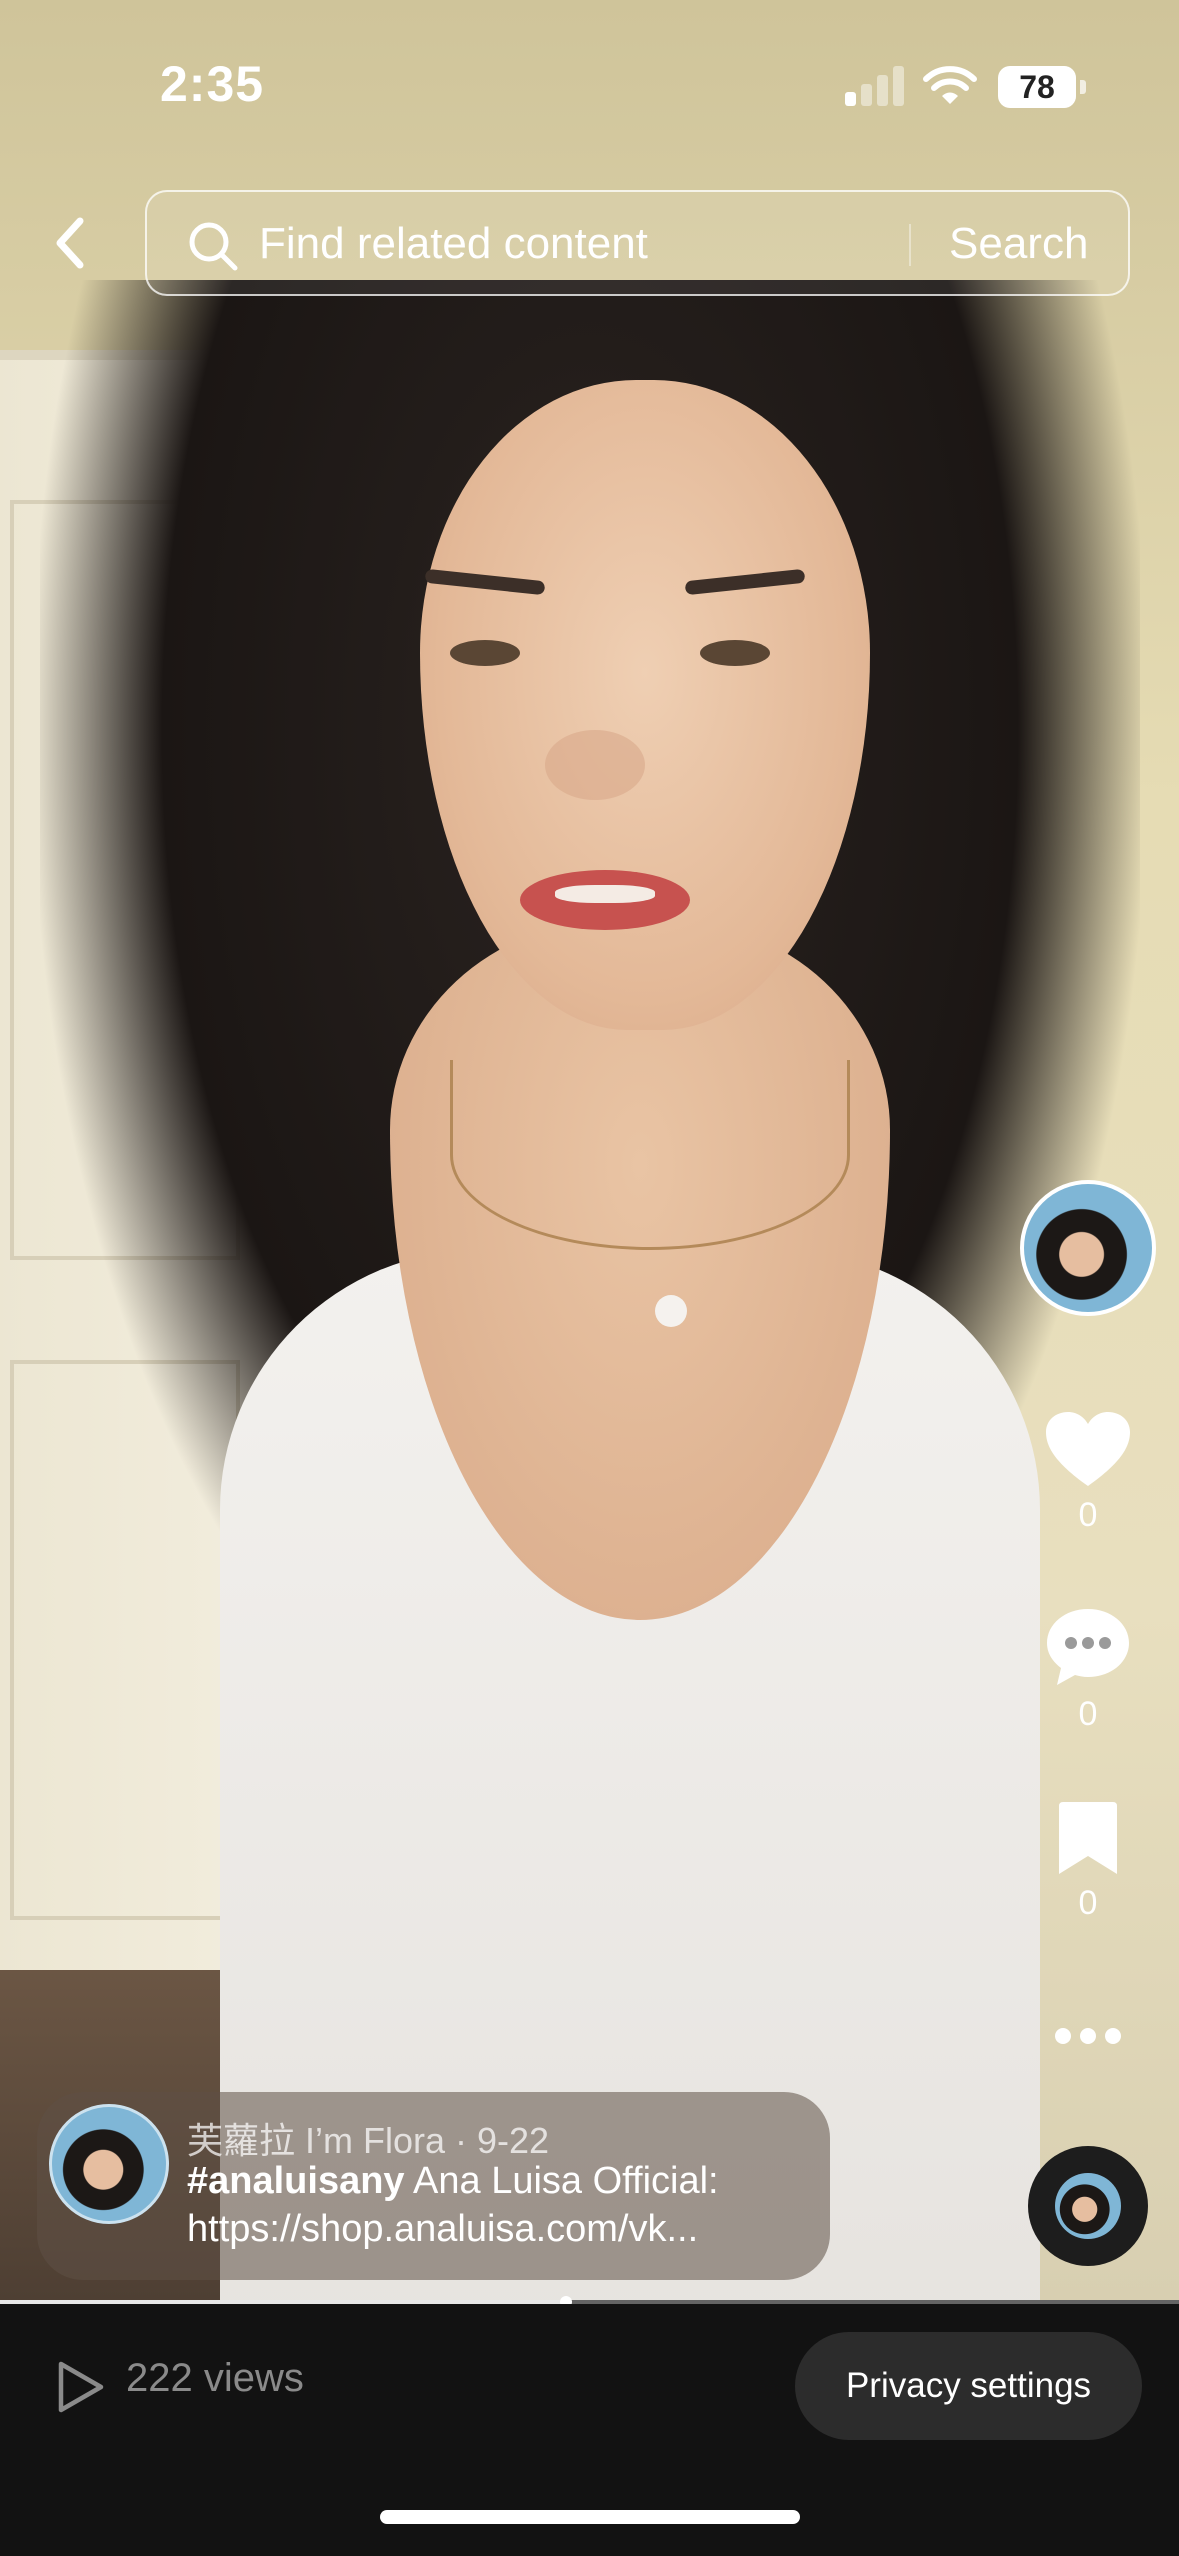  What do you see at coordinates (368, 2138) in the screenshot?
I see `caption-author: 芙蘿拉 I’m Flora · 9-22` at bounding box center [368, 2138].